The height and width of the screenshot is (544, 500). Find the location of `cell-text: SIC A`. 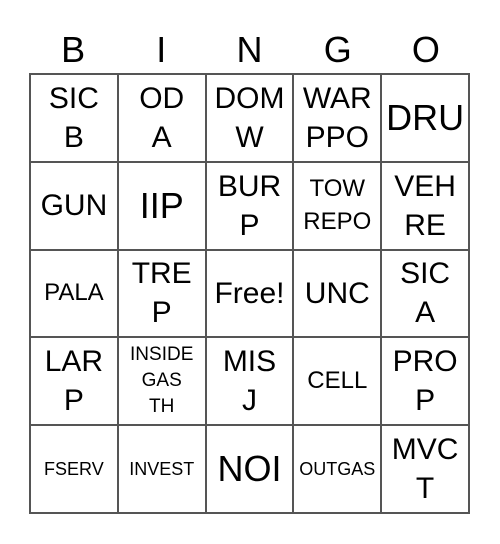

cell-text: SIC A is located at coordinates (425, 293).